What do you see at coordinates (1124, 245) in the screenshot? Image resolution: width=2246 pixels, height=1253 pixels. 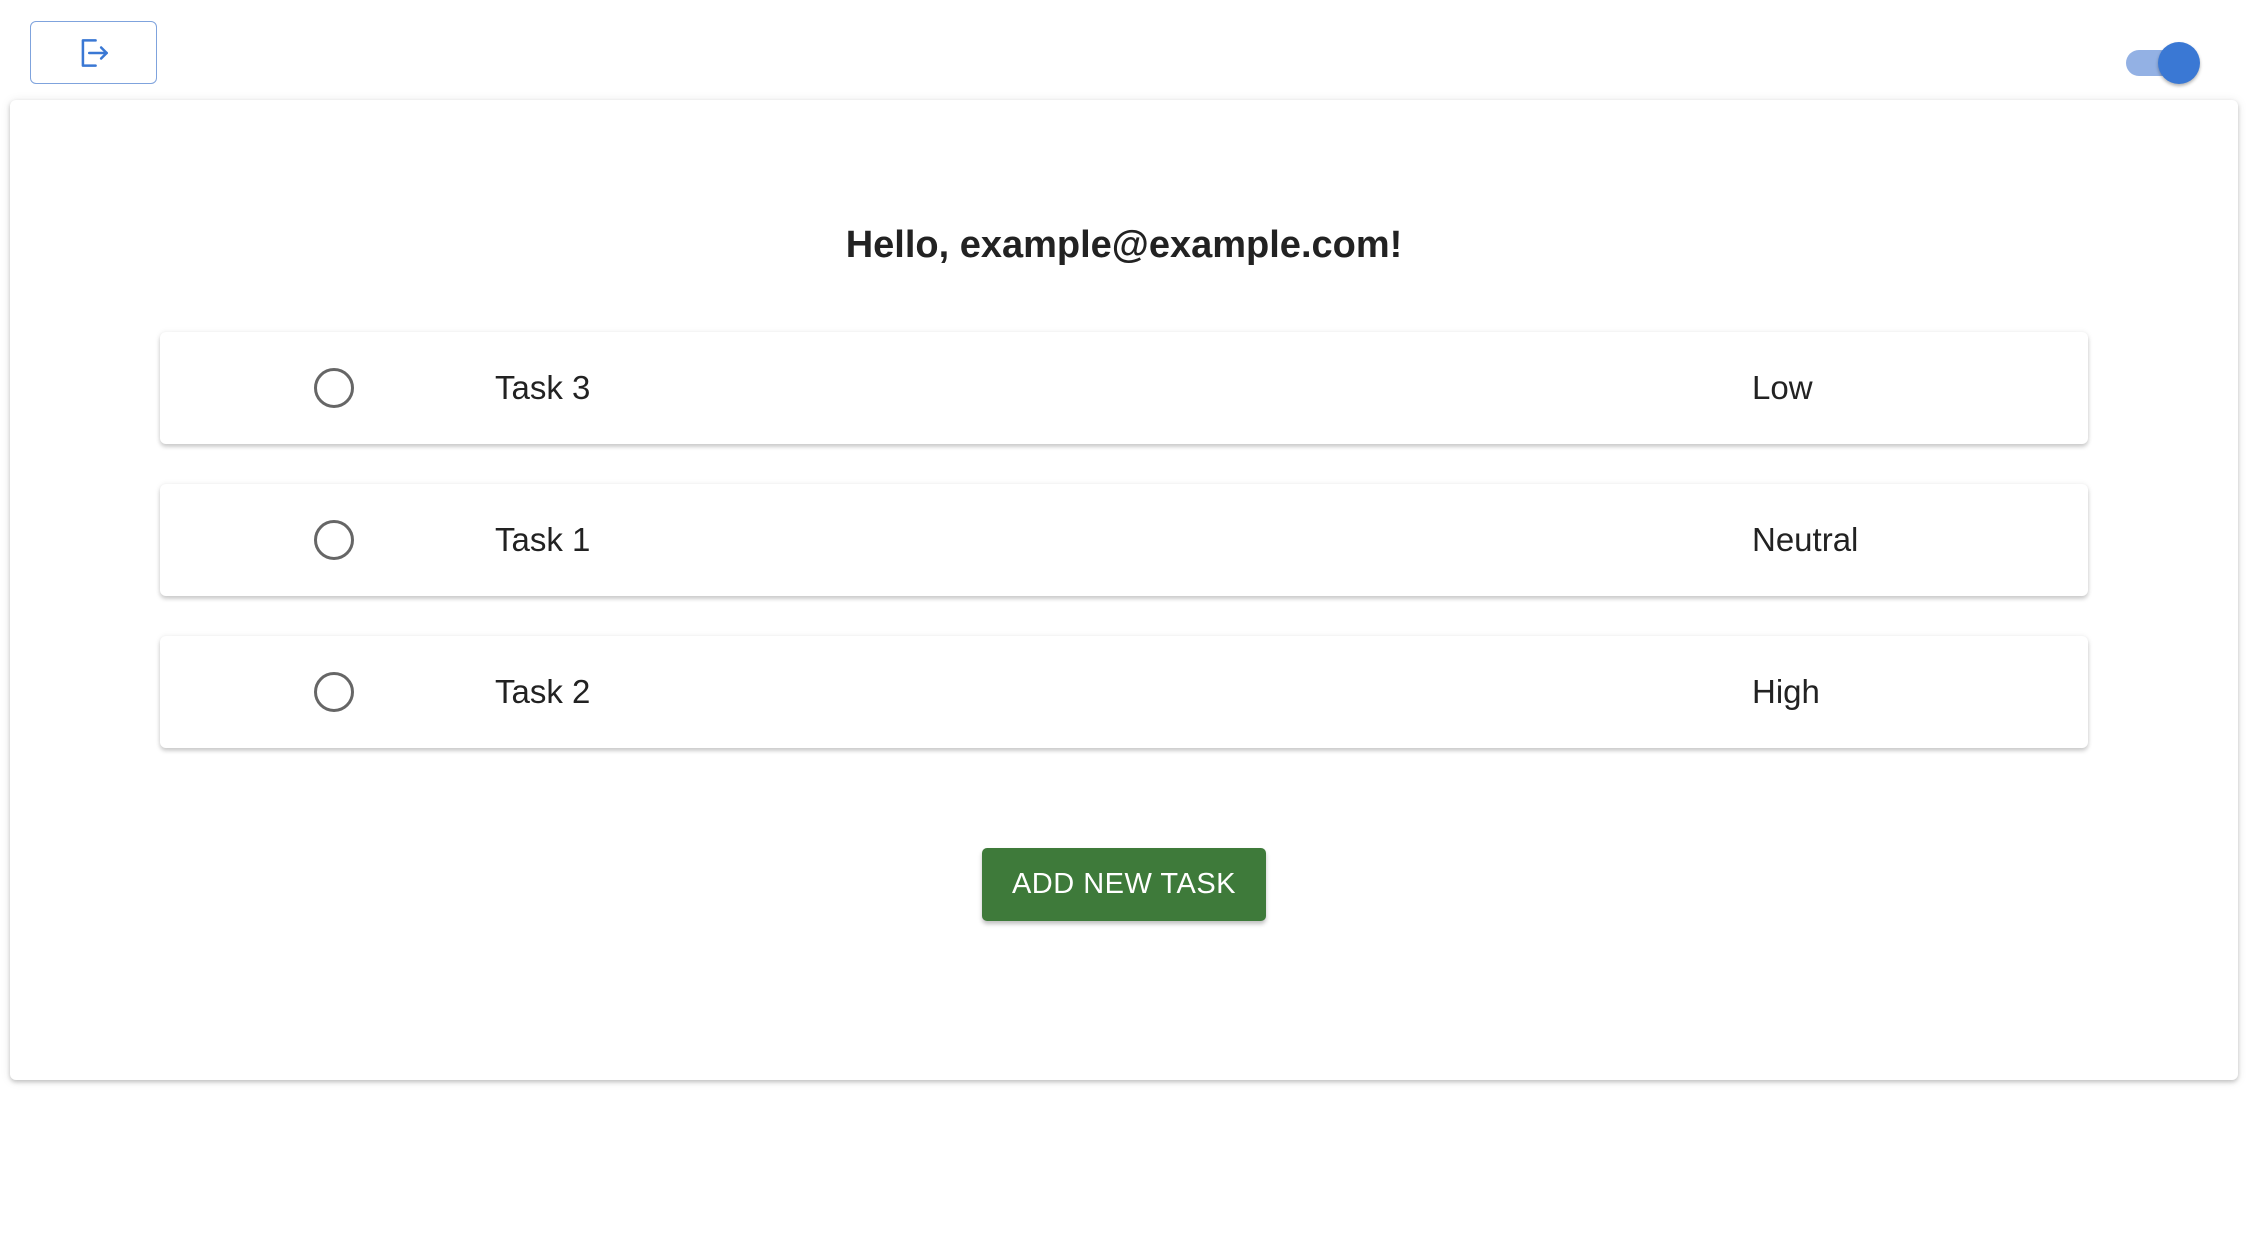 I see `greeting-heading: Hello, example@example.com!` at bounding box center [1124, 245].